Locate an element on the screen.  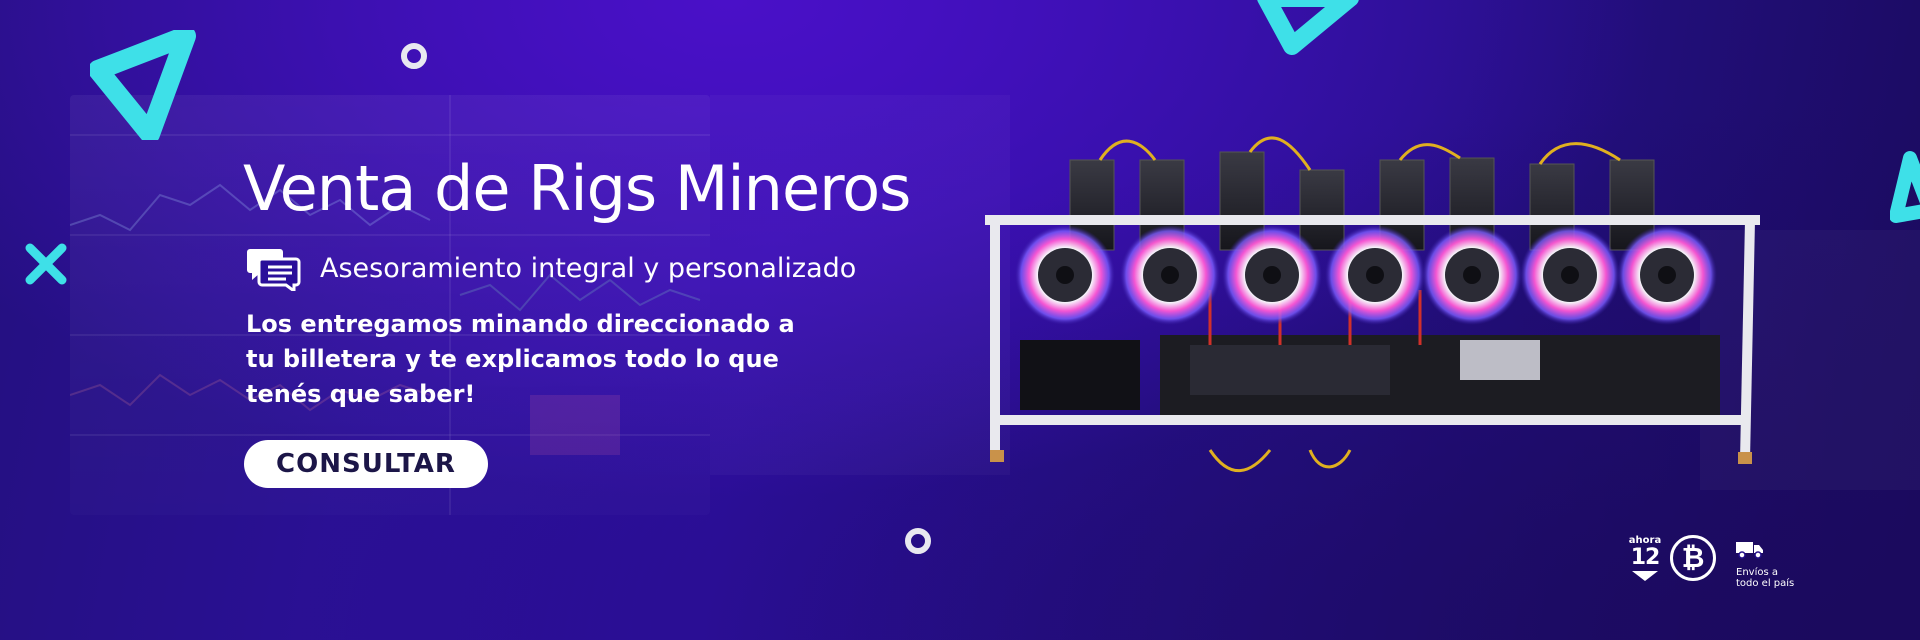
feature-line: Asesoramiento integral y personalizado is located at coordinates (551, 268).